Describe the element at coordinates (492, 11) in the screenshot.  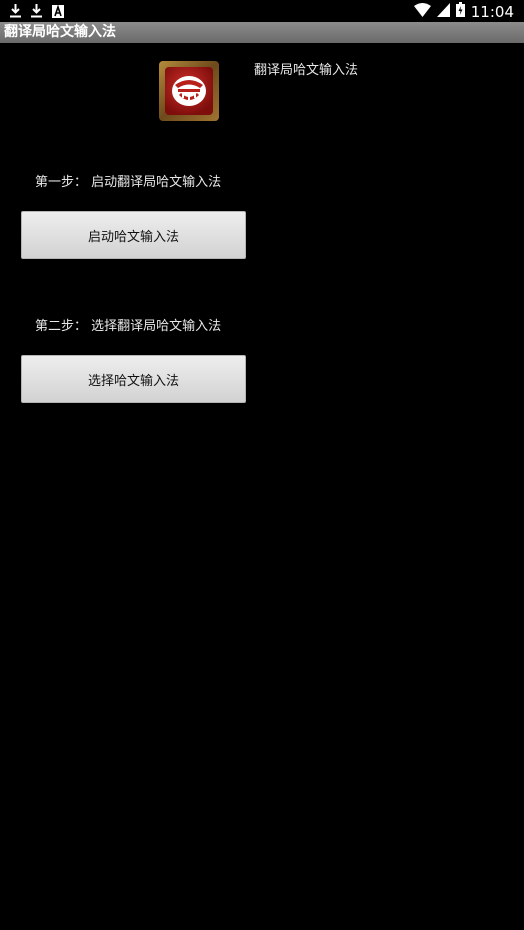
I see `status-time: 11:04` at that location.